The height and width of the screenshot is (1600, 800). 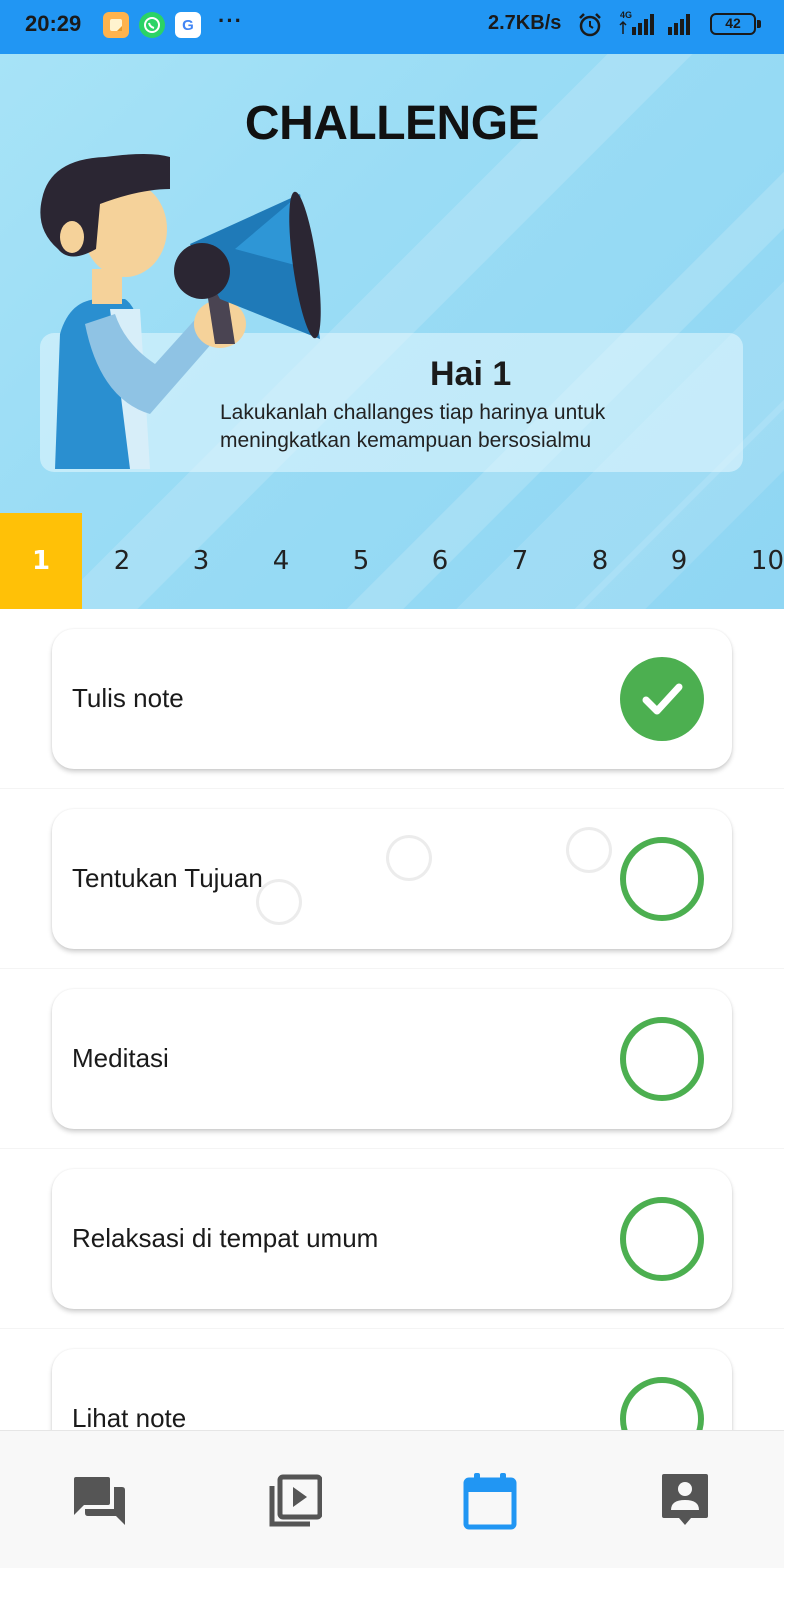 I want to click on google-icon: G, so click(x=188, y=25).